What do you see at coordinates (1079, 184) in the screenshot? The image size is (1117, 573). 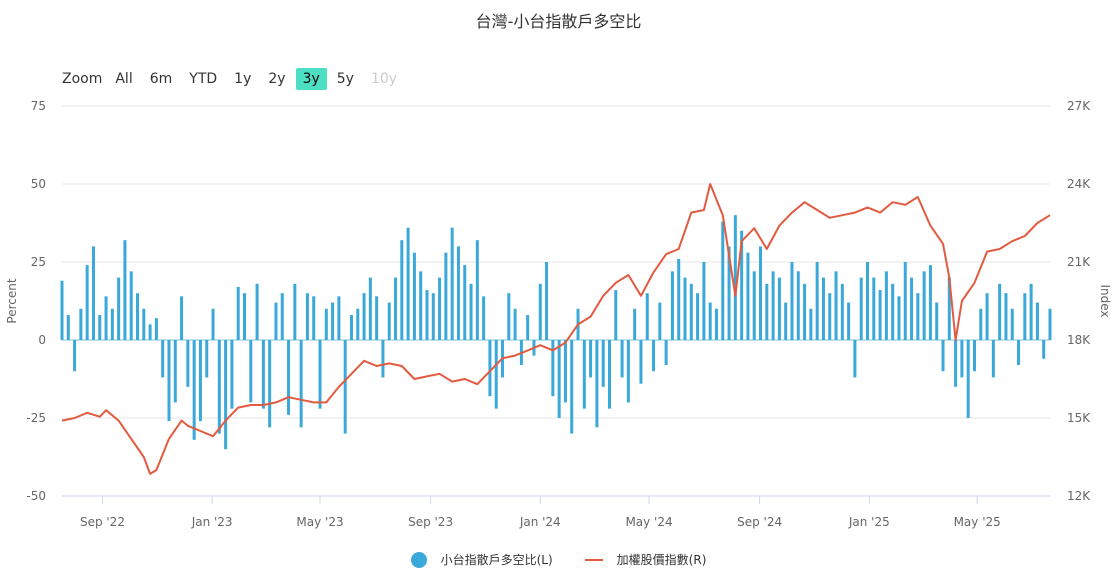 I see `y-right-tick-label: 24K` at bounding box center [1079, 184].